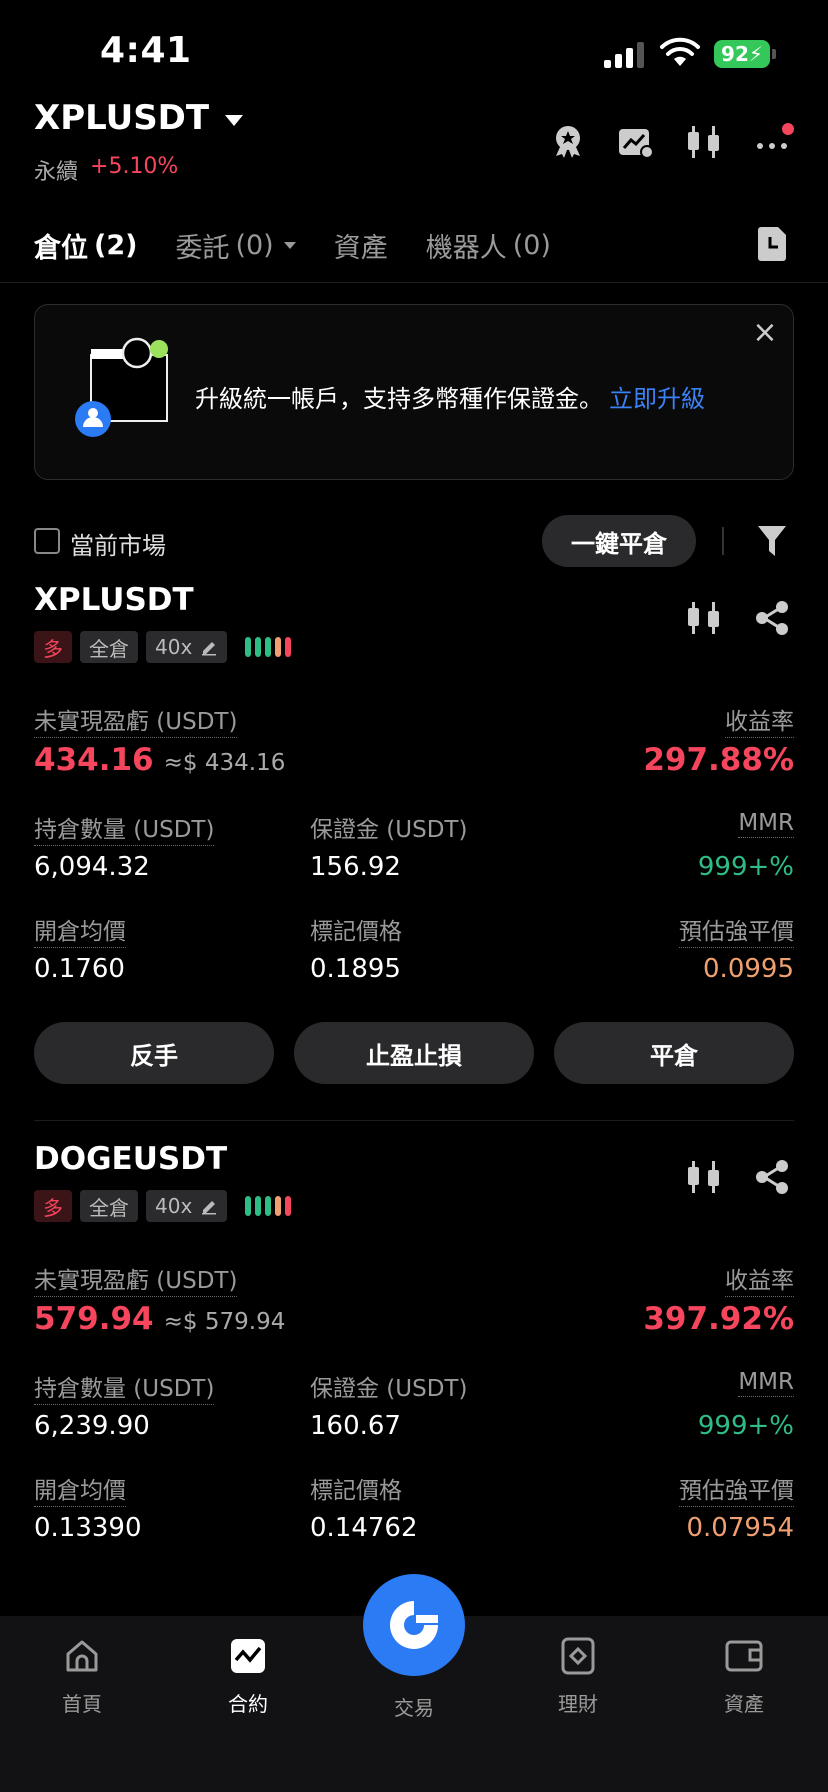  I want to click on notification-dot, so click(788, 129).